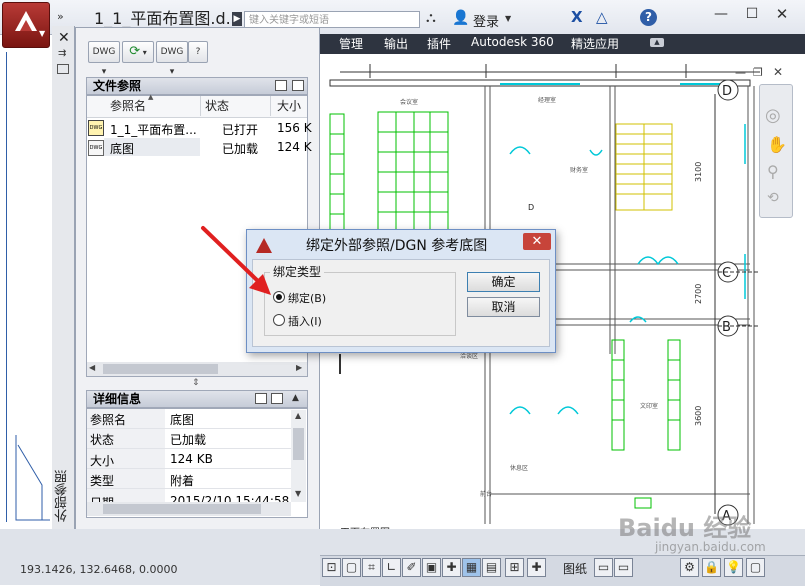  Describe the element at coordinates (411, 567) in the screenshot. I see `polar-tracking-icon: ✐` at that location.